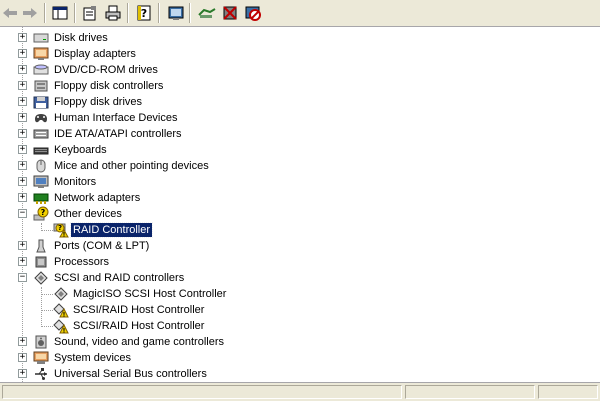 This screenshot has height=401, width=600. Describe the element at coordinates (300, 134) in the screenshot. I see `tree-category-row: + IDE ATA/ATAPI controllers` at that location.